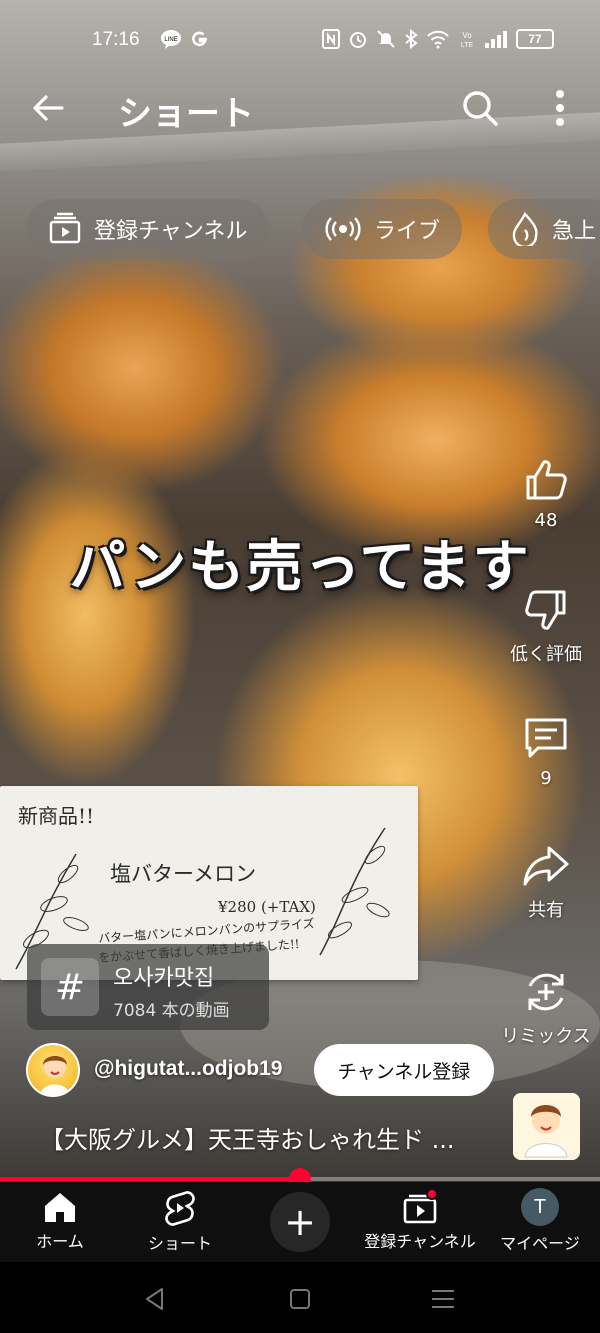 The image size is (600, 1333). Describe the element at coordinates (48, 108) in the screenshot. I see `arrow-left-icon` at that location.